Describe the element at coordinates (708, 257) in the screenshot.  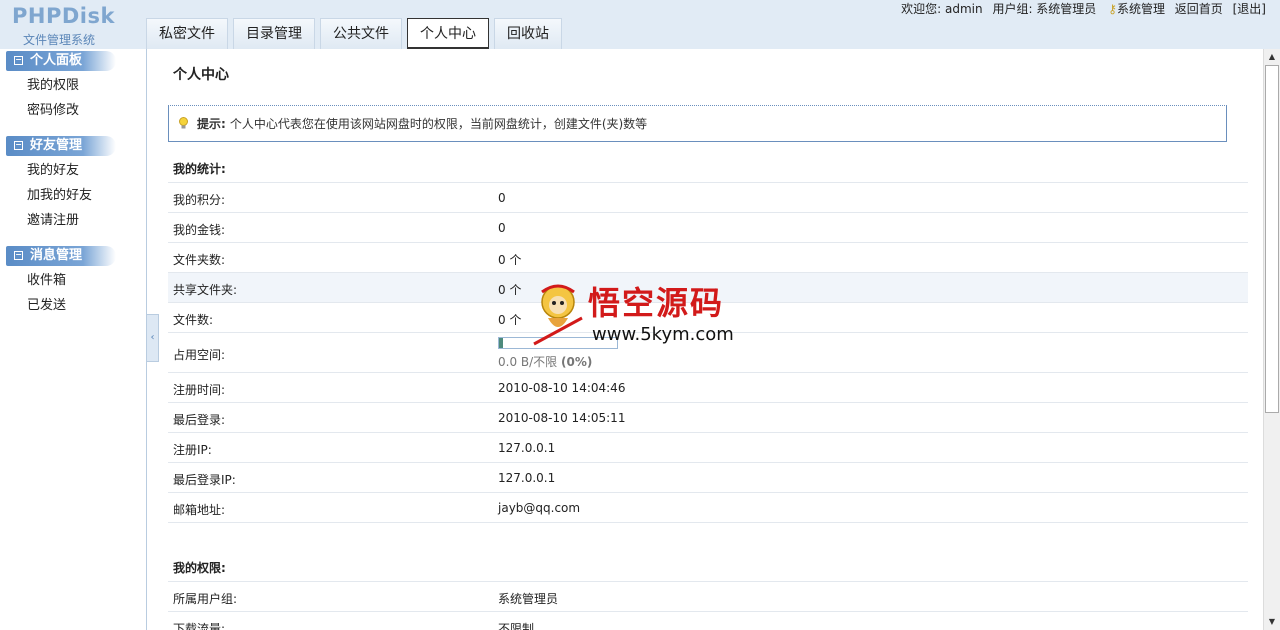
I see `stat-row-folders: 文件夹数: 0 个` at that location.